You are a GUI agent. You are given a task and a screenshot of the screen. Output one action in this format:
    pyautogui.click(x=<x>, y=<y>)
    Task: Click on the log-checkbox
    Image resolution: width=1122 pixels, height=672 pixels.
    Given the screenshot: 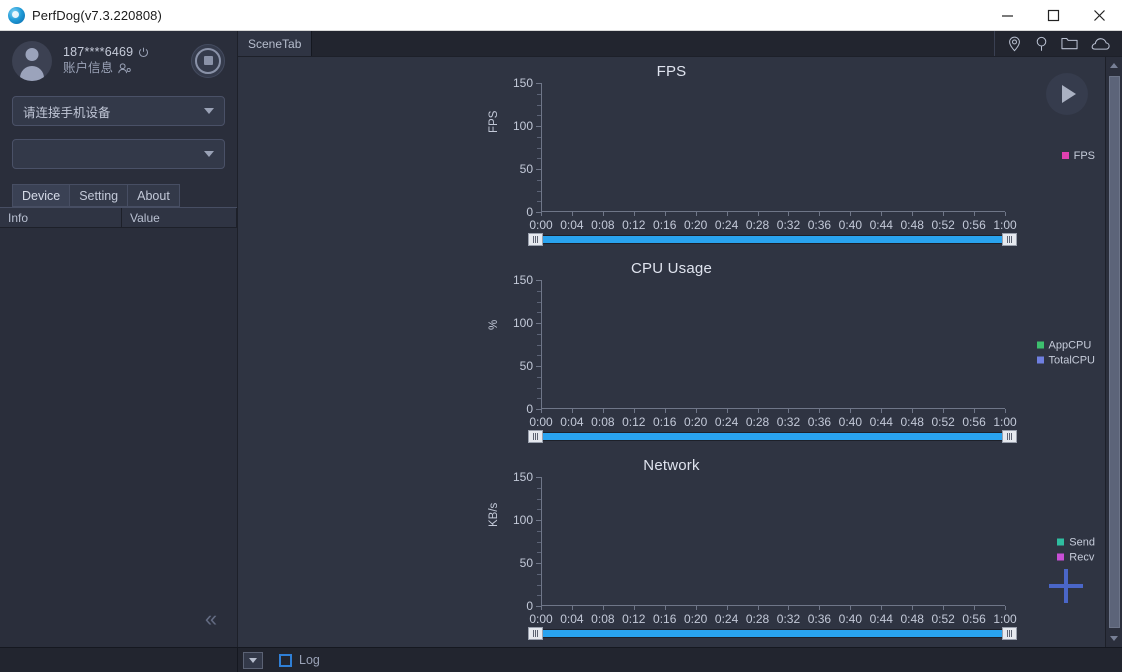 What is the action you would take?
    pyautogui.click(x=285, y=660)
    